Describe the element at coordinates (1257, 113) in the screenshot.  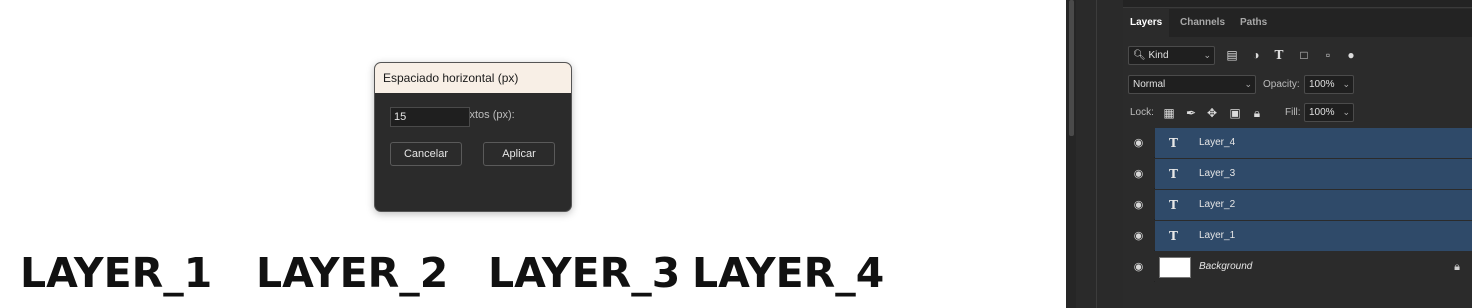
I see `lock-all-icon: 🔒︎` at that location.